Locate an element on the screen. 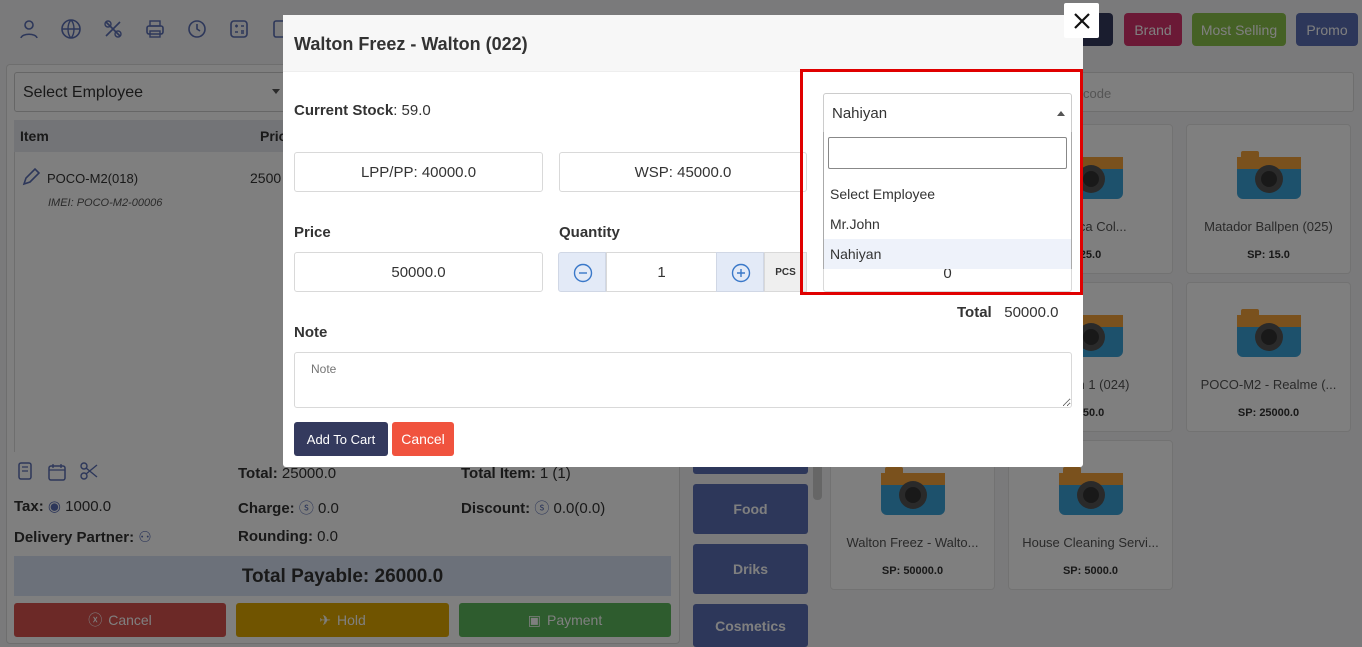 The height and width of the screenshot is (647, 1362). minus-circle-icon is located at coordinates (583, 273).